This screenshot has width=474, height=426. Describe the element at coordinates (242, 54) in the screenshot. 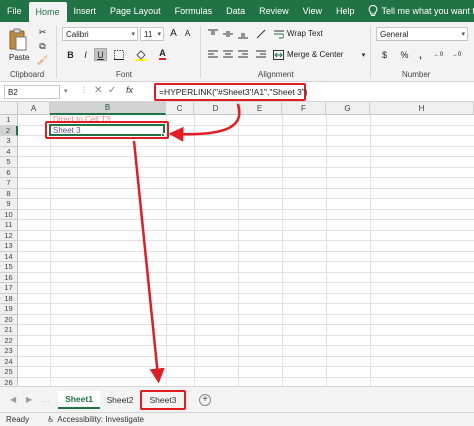

I see `align-right-icon` at that location.